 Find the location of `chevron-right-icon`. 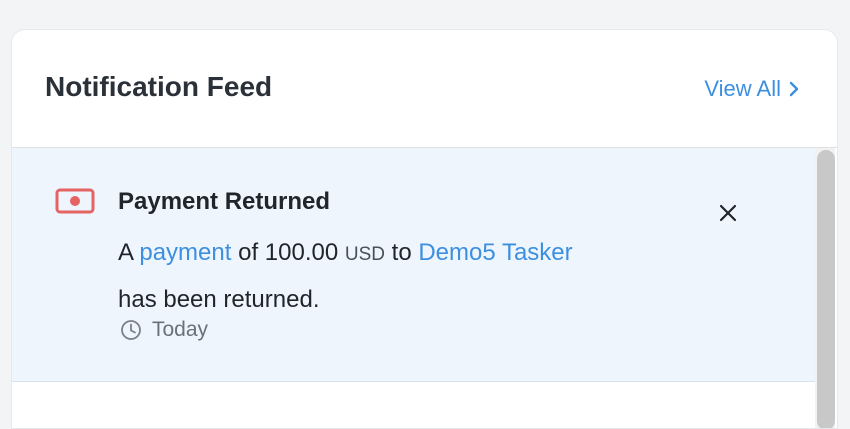

chevron-right-icon is located at coordinates (794, 89).